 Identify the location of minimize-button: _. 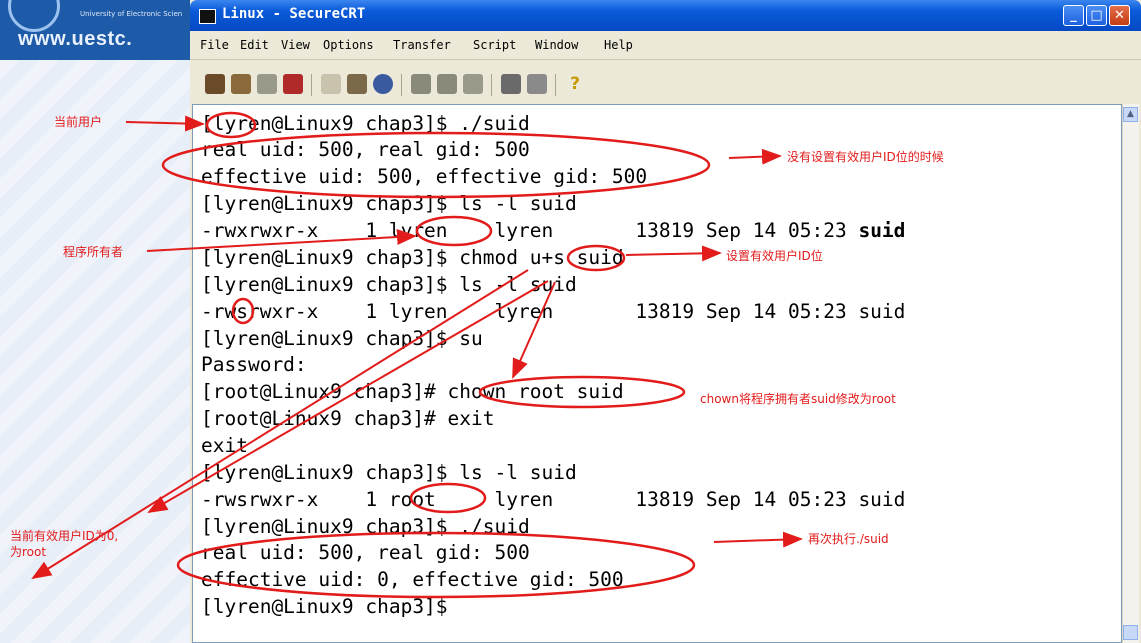
(1073, 15).